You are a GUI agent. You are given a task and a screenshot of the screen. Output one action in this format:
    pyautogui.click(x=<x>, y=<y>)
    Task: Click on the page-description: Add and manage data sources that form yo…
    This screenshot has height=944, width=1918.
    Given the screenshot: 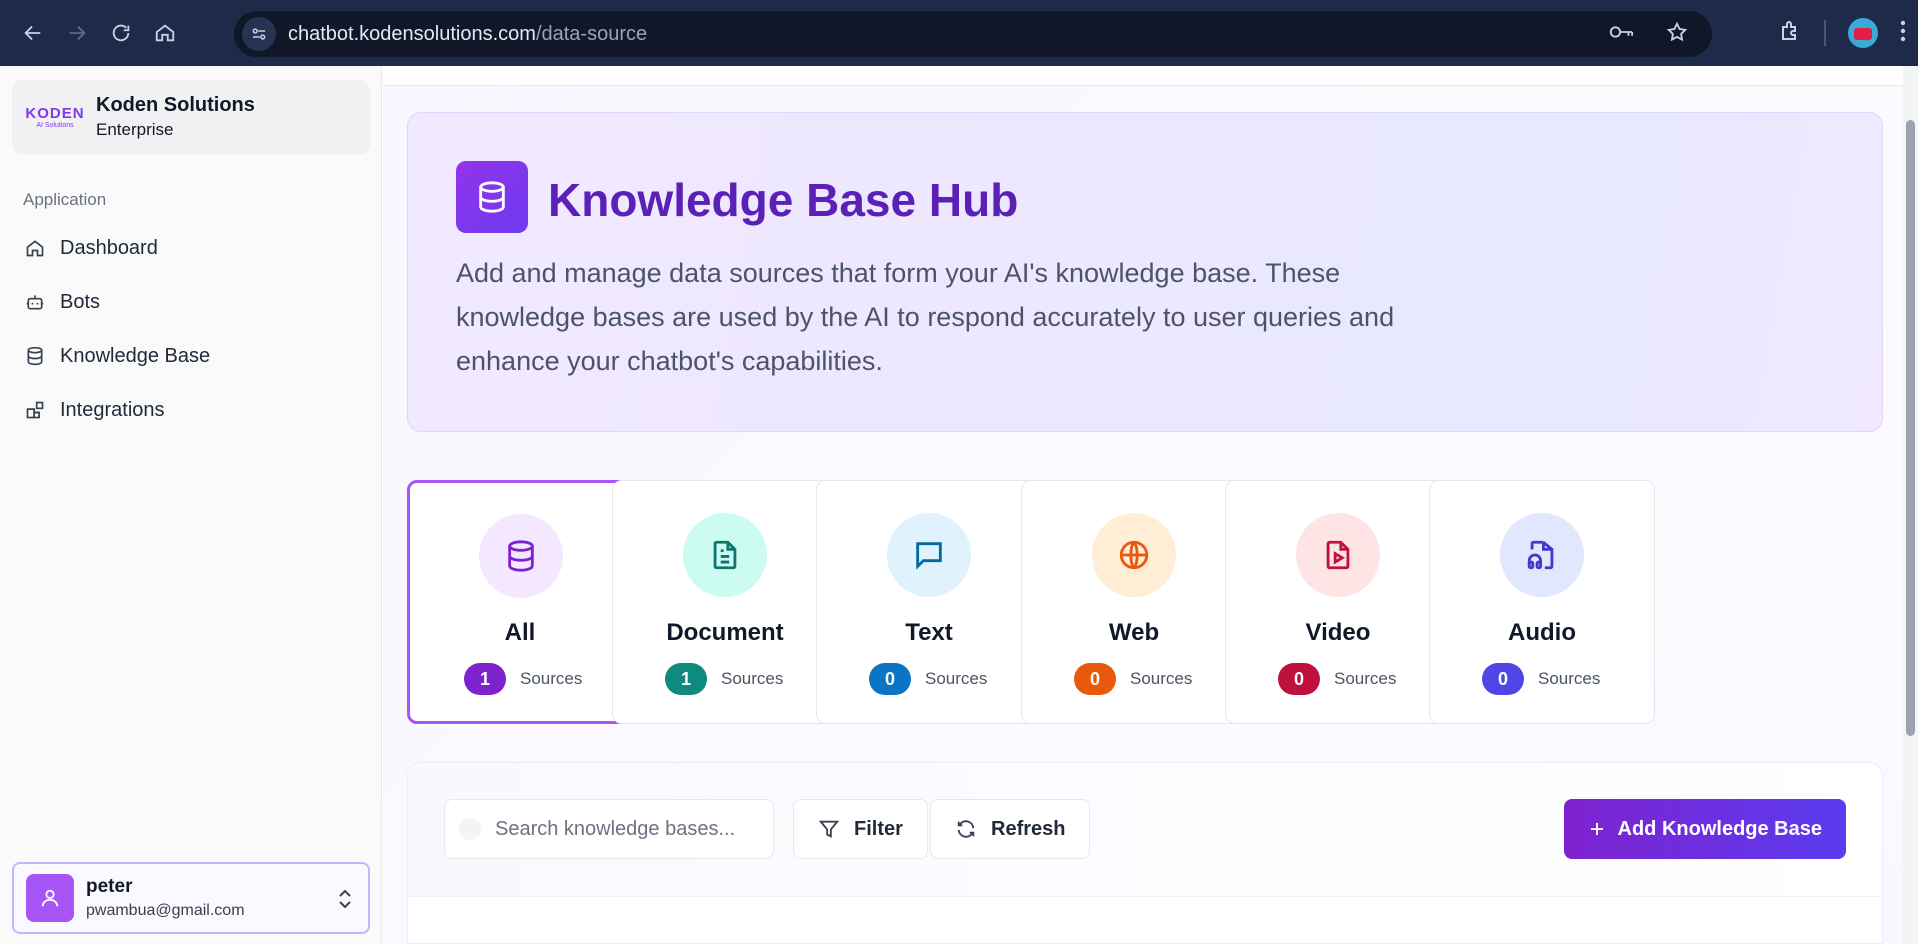 What is the action you would take?
    pyautogui.click(x=925, y=317)
    